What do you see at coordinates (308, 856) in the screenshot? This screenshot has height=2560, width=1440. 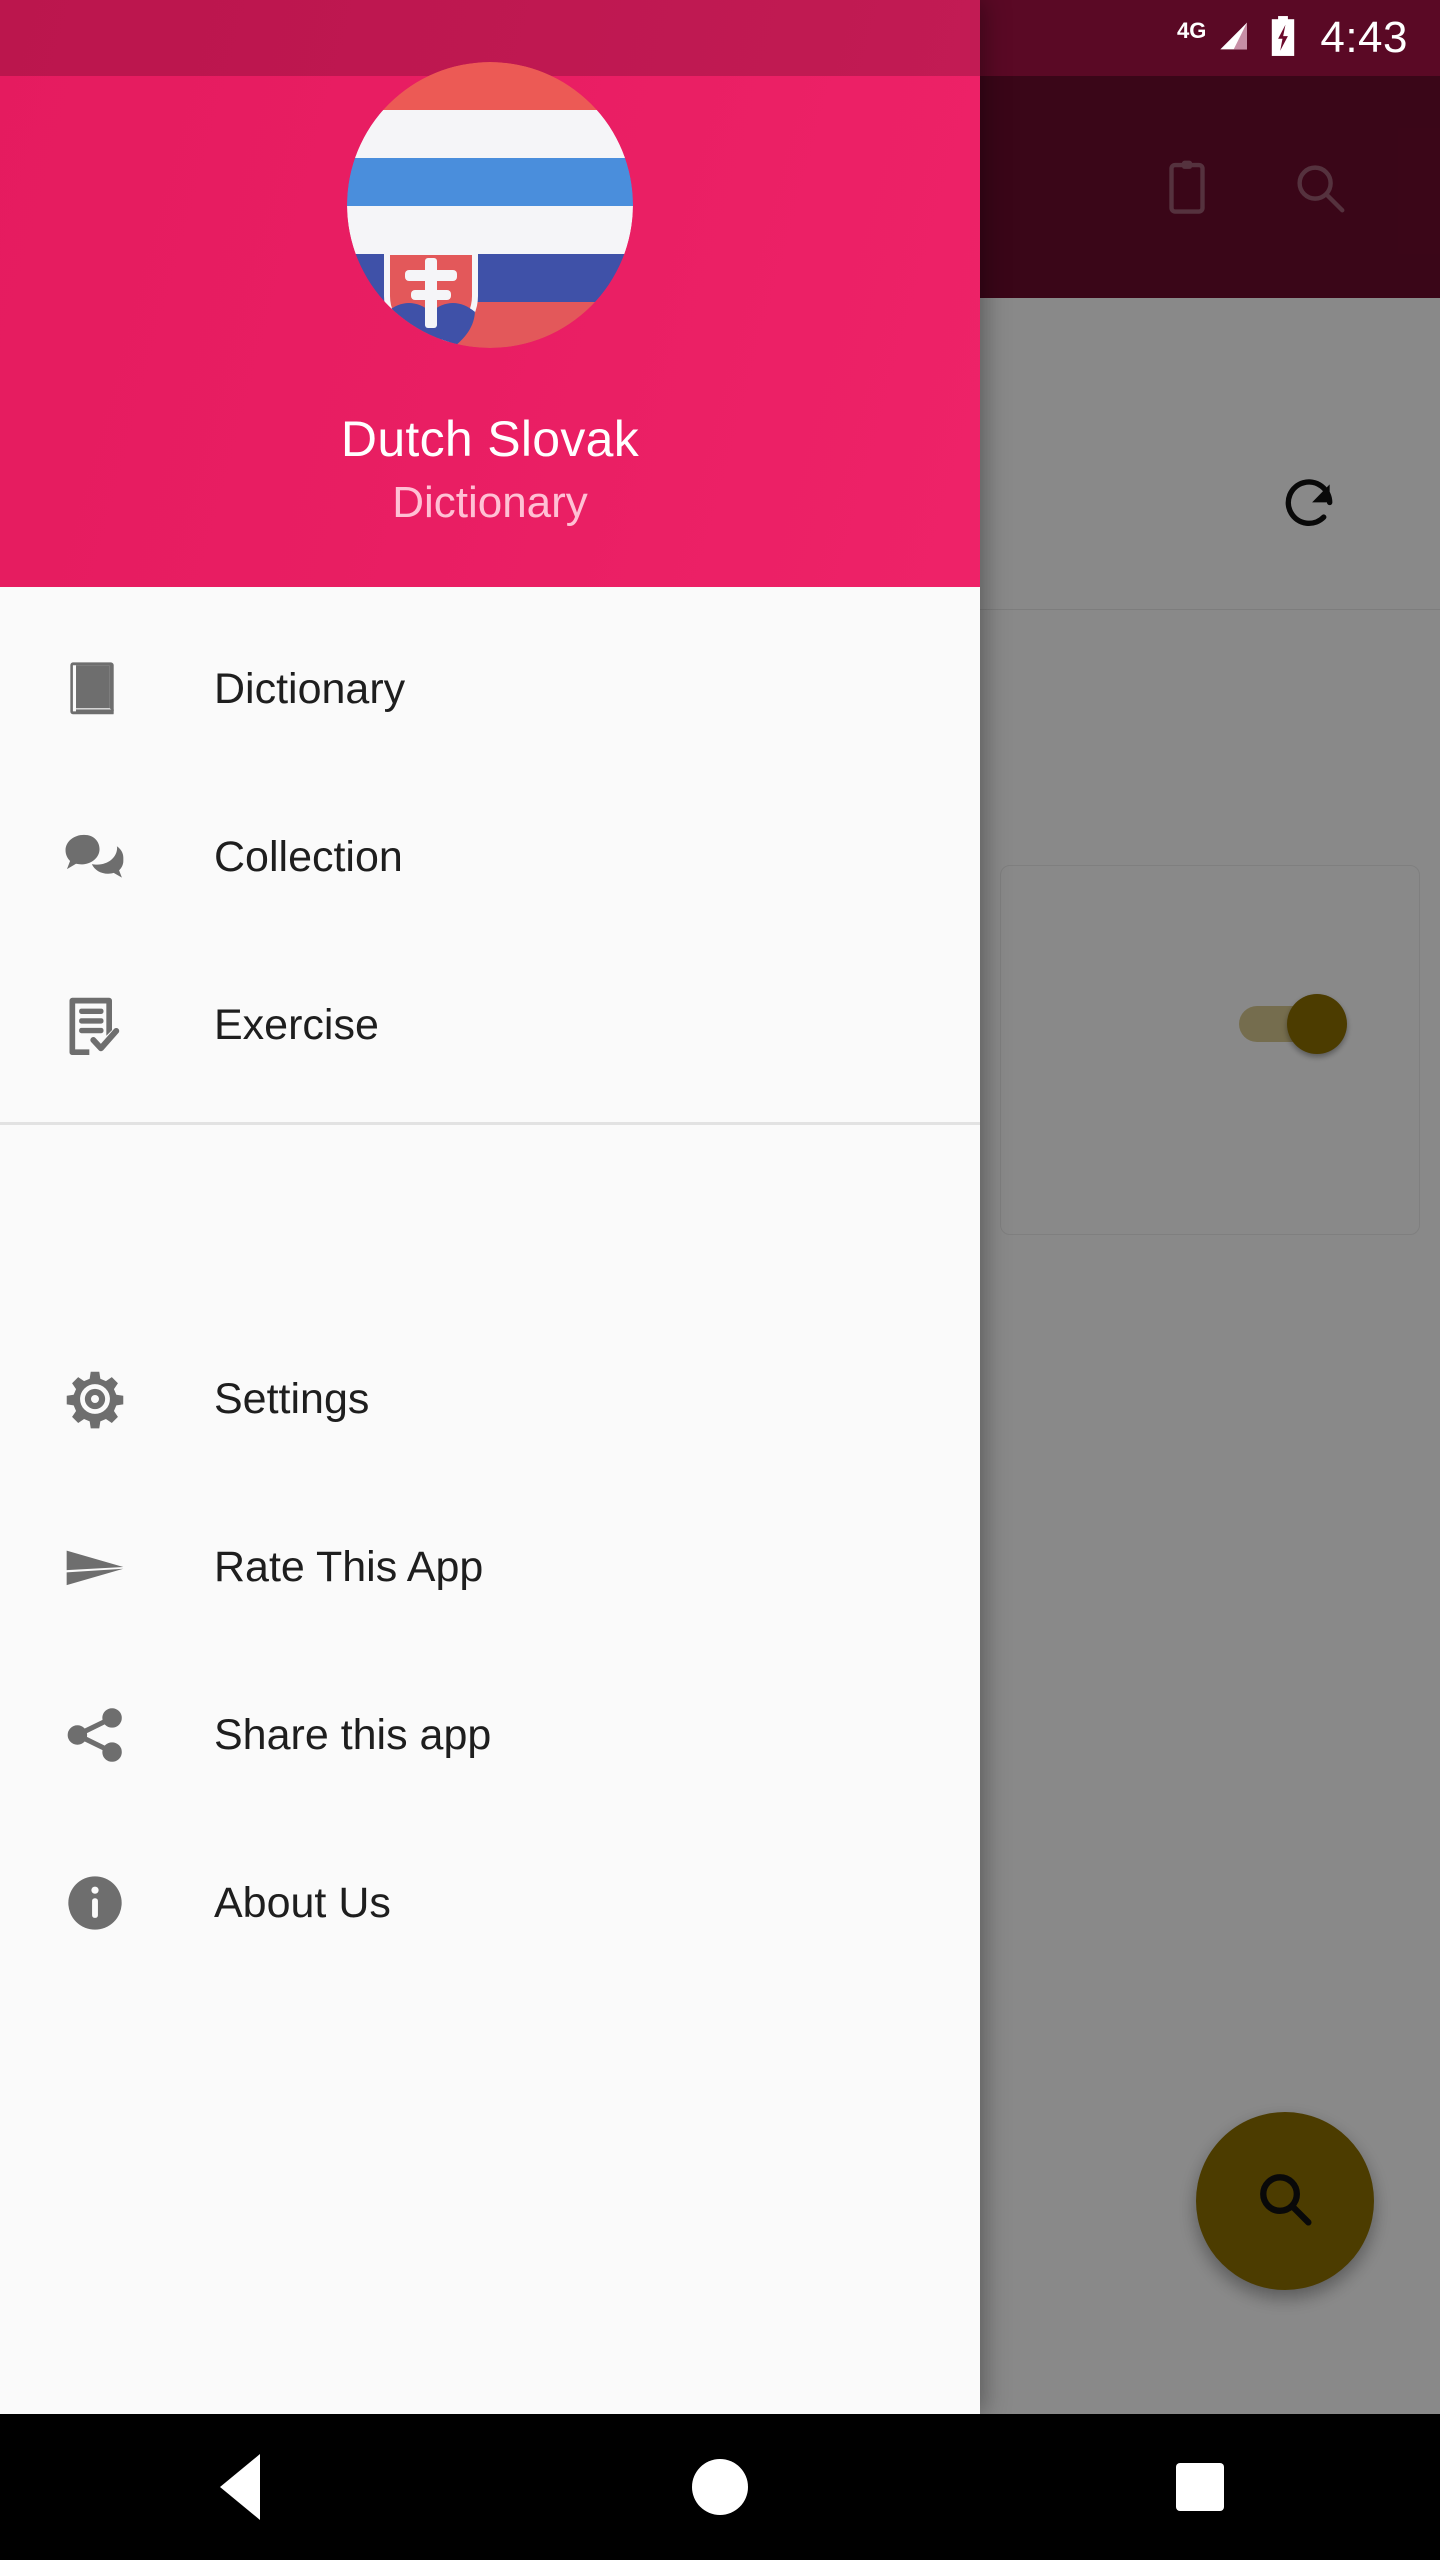 I see `menu-item-label: Collection` at bounding box center [308, 856].